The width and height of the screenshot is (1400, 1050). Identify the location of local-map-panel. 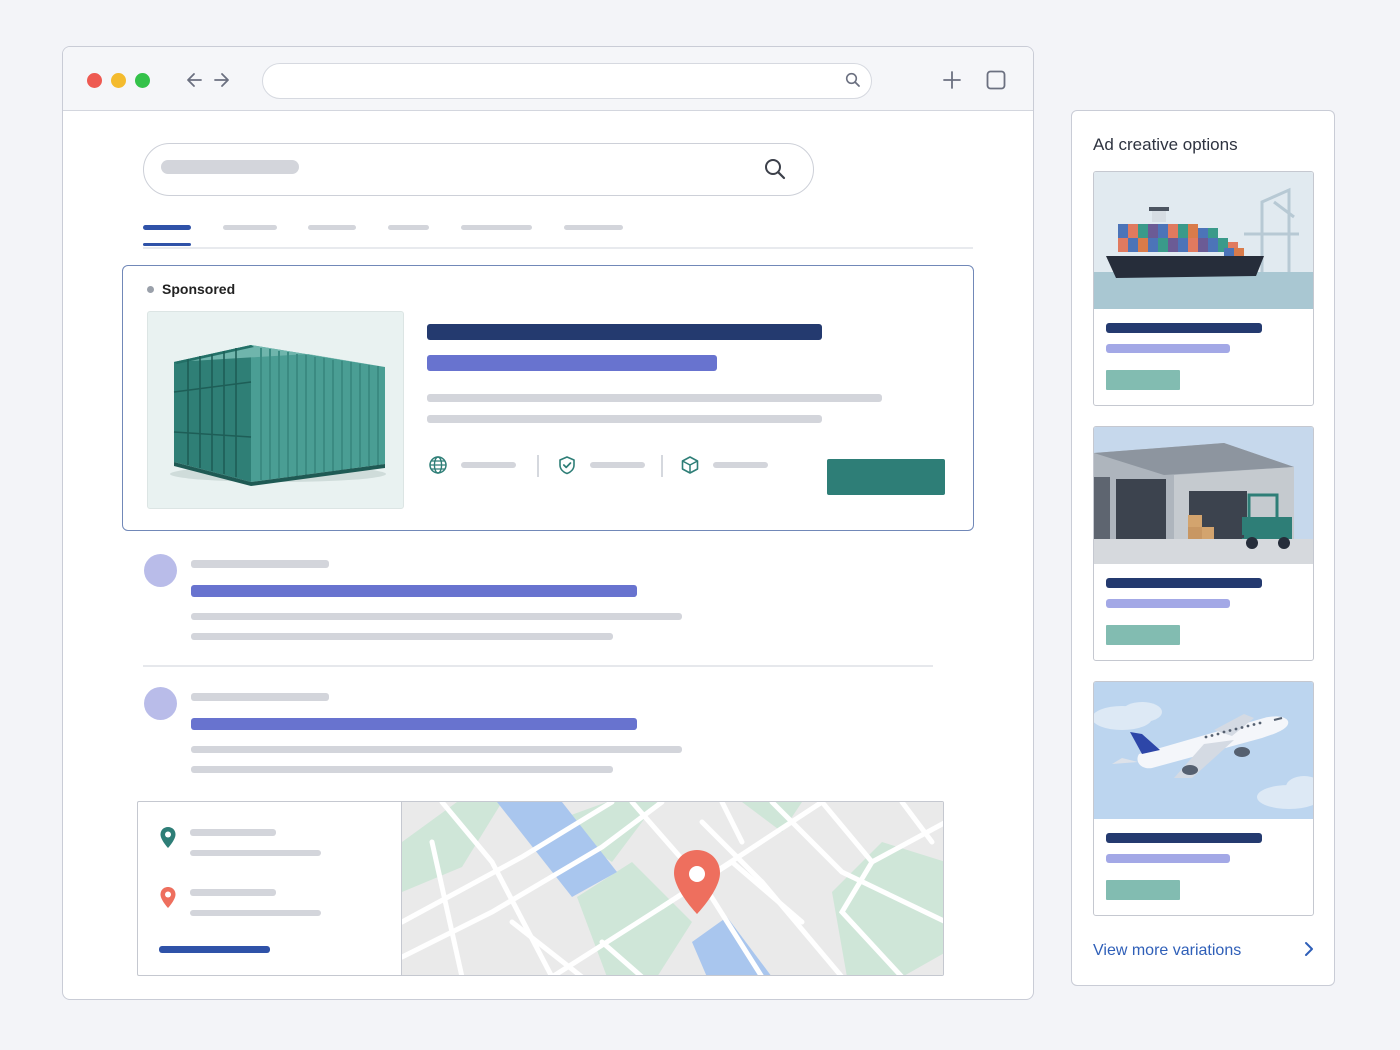
(540, 888).